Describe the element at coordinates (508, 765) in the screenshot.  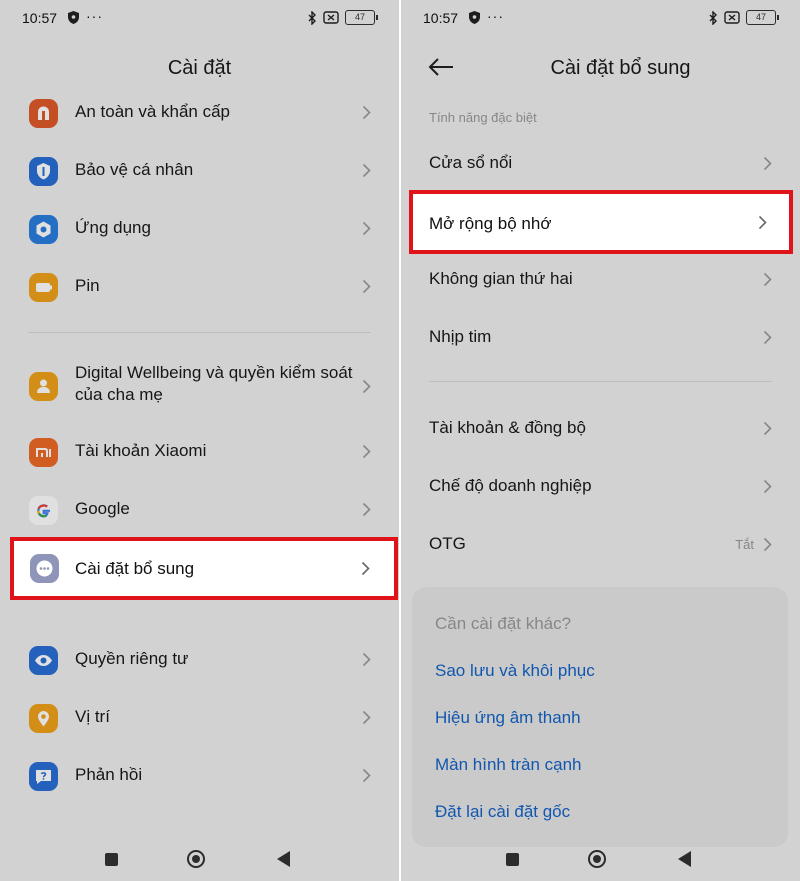
I see `link-edge-display: Màn hình tràn cạnh` at that location.